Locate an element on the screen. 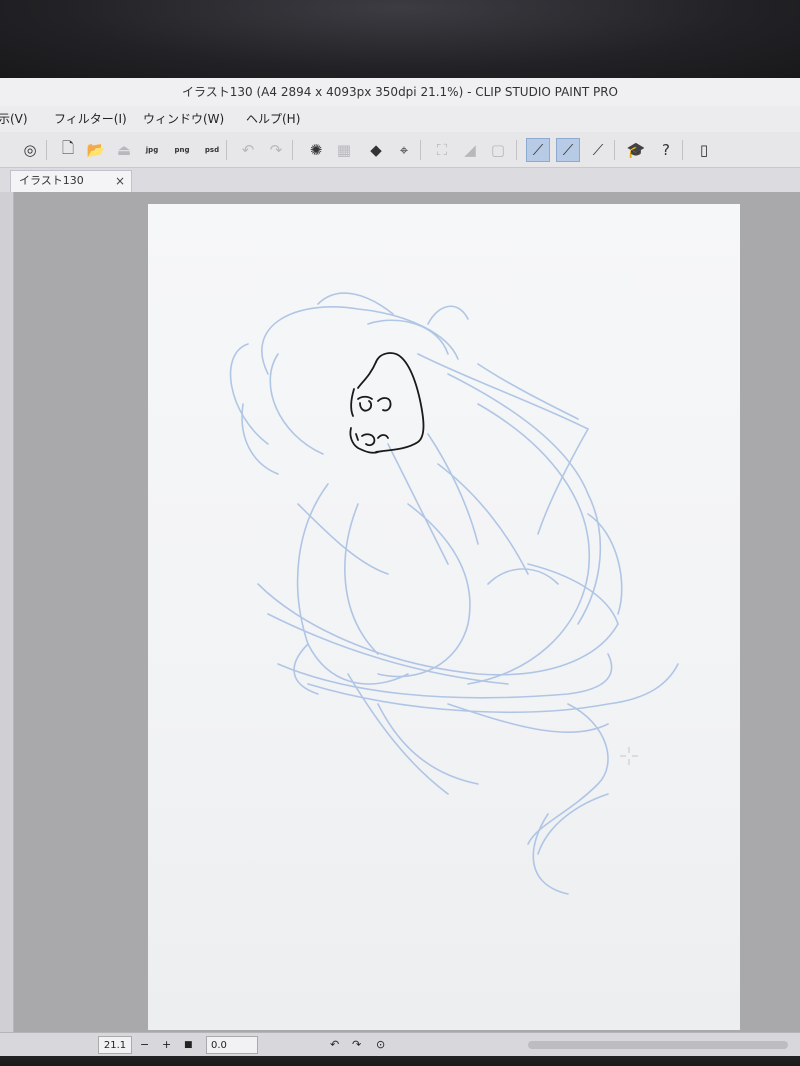 The height and width of the screenshot is (1066, 800). snap-to-ruler-icon: ⟋ is located at coordinates (538, 150).